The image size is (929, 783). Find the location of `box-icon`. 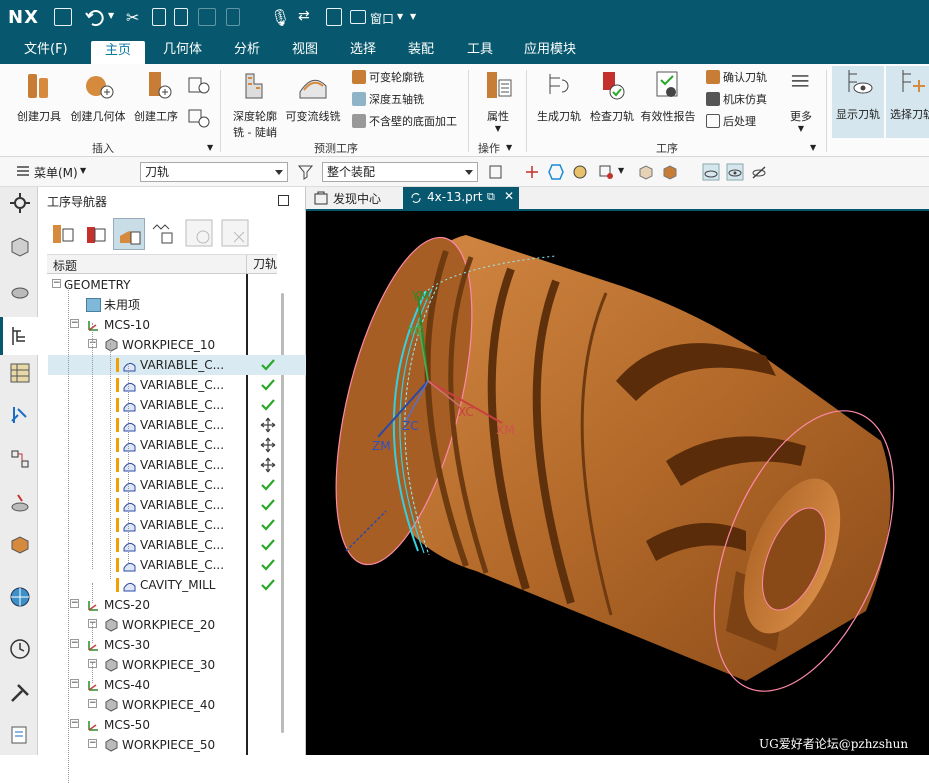

box-icon is located at coordinates (646, 172).